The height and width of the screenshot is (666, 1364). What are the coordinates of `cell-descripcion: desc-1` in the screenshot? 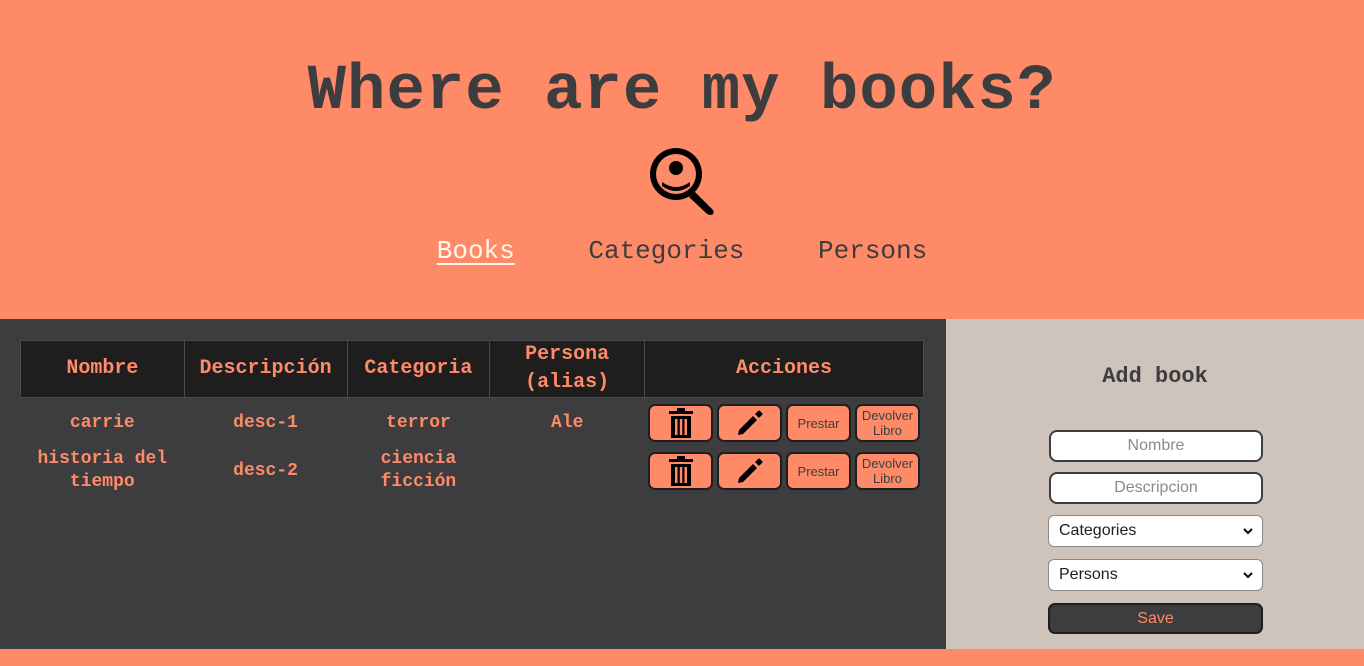 It's located at (265, 422).